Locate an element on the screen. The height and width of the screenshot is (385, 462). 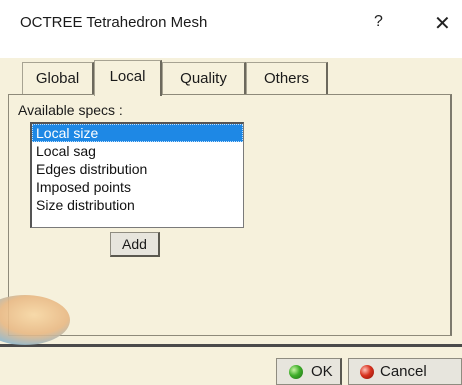
available-specs-label: Available specs : is located at coordinates (70, 110).